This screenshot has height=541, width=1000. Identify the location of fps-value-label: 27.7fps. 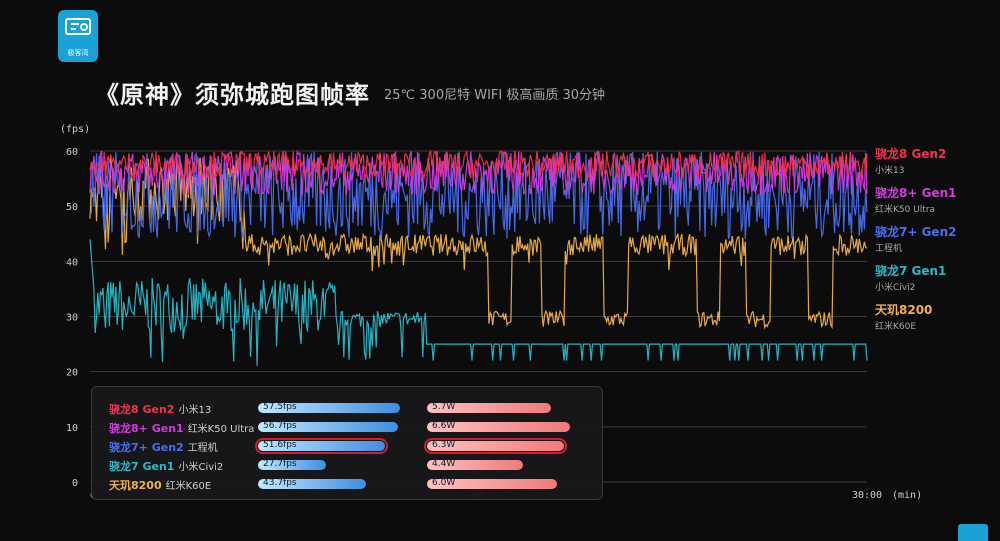
(280, 464).